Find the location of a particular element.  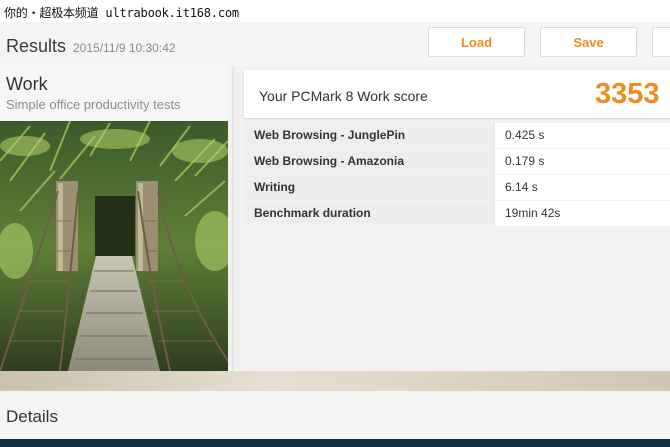

result-value: 6.14 s is located at coordinates (582, 187).